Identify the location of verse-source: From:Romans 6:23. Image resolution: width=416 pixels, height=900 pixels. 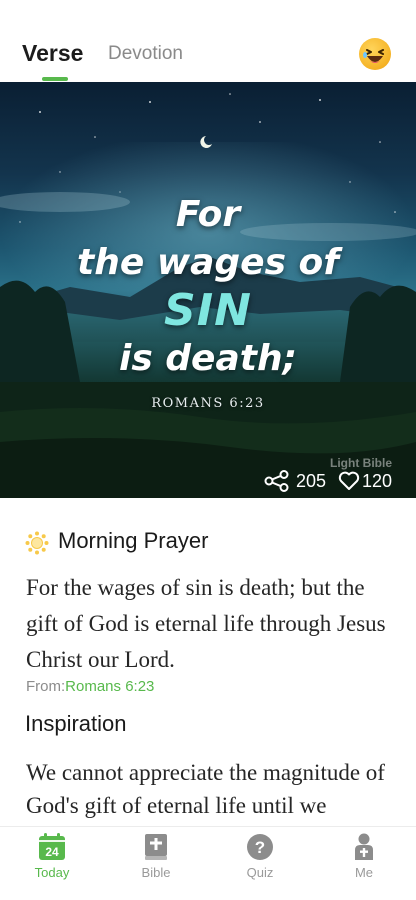
(90, 686).